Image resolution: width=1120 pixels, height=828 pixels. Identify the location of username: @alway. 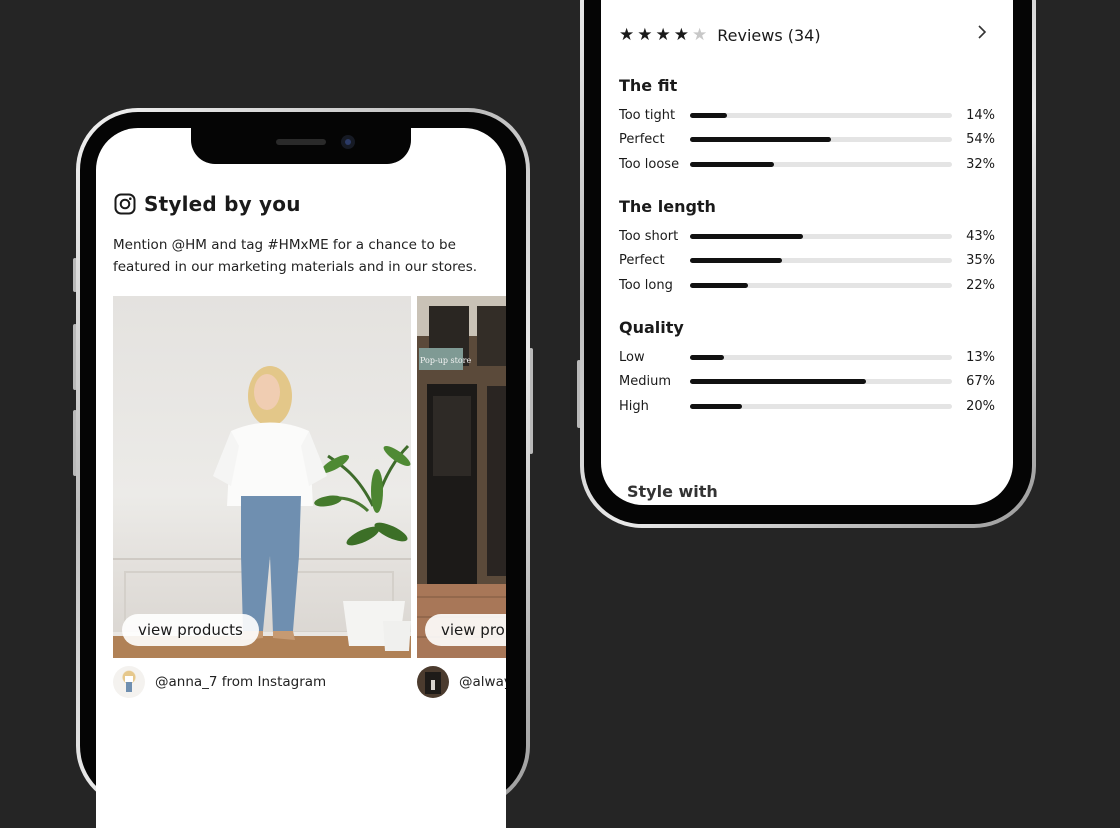
(482, 682).